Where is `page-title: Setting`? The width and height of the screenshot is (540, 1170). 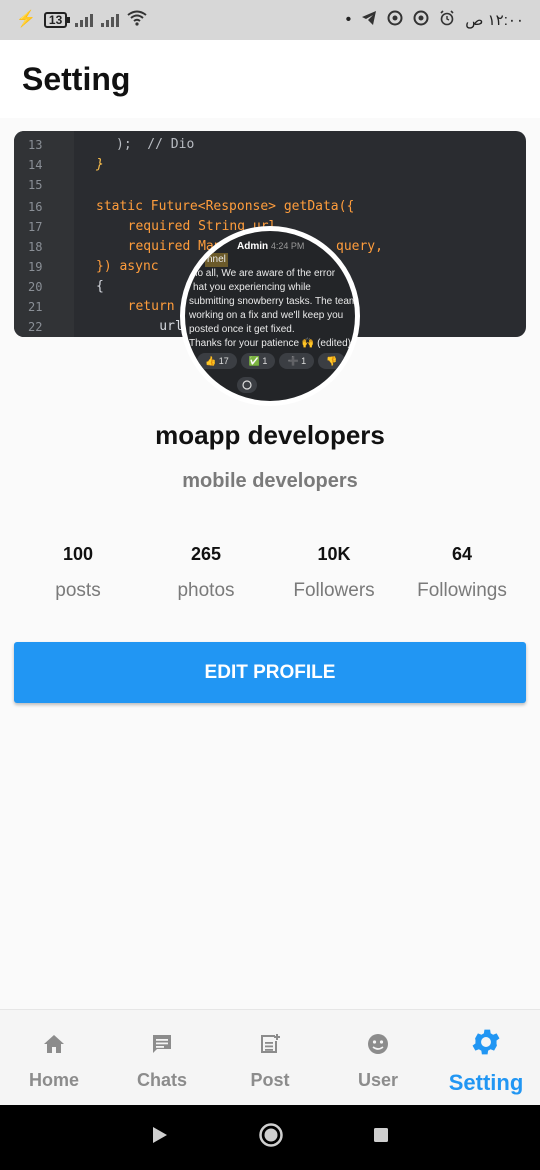 page-title: Setting is located at coordinates (76, 78).